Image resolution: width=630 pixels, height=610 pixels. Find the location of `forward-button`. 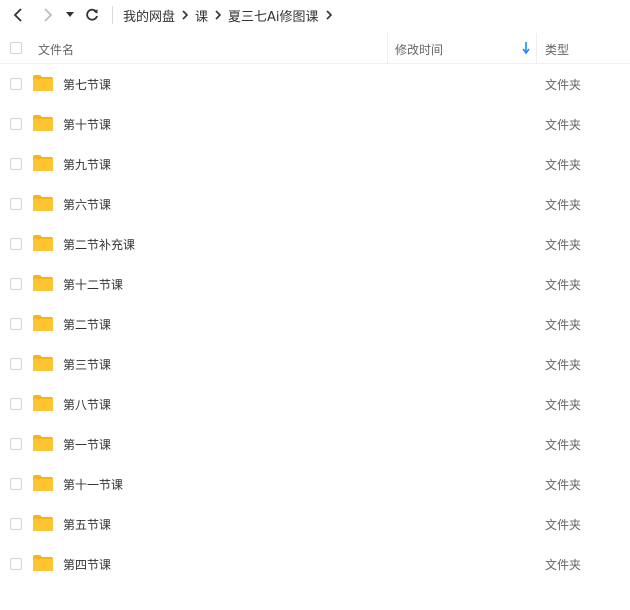

forward-button is located at coordinates (48, 15).